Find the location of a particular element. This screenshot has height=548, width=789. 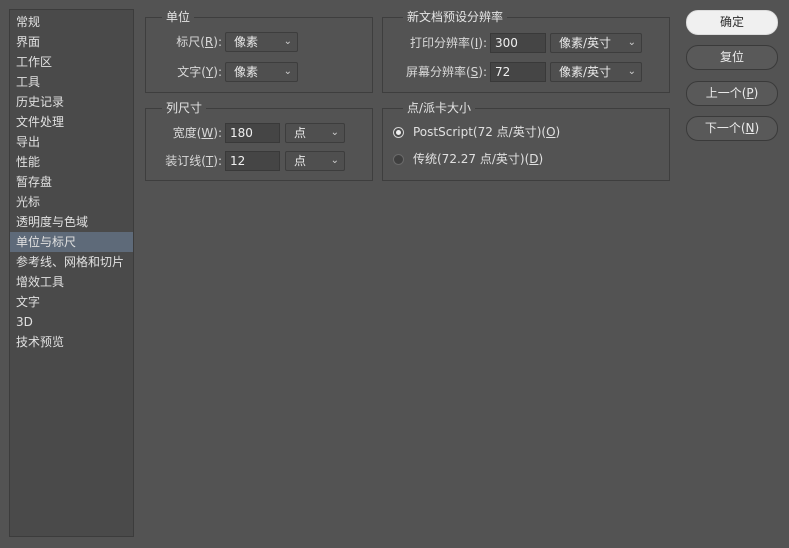

sidebar-item-guides-grid-slices: 参考线、网格和切片 is located at coordinates (71, 262).